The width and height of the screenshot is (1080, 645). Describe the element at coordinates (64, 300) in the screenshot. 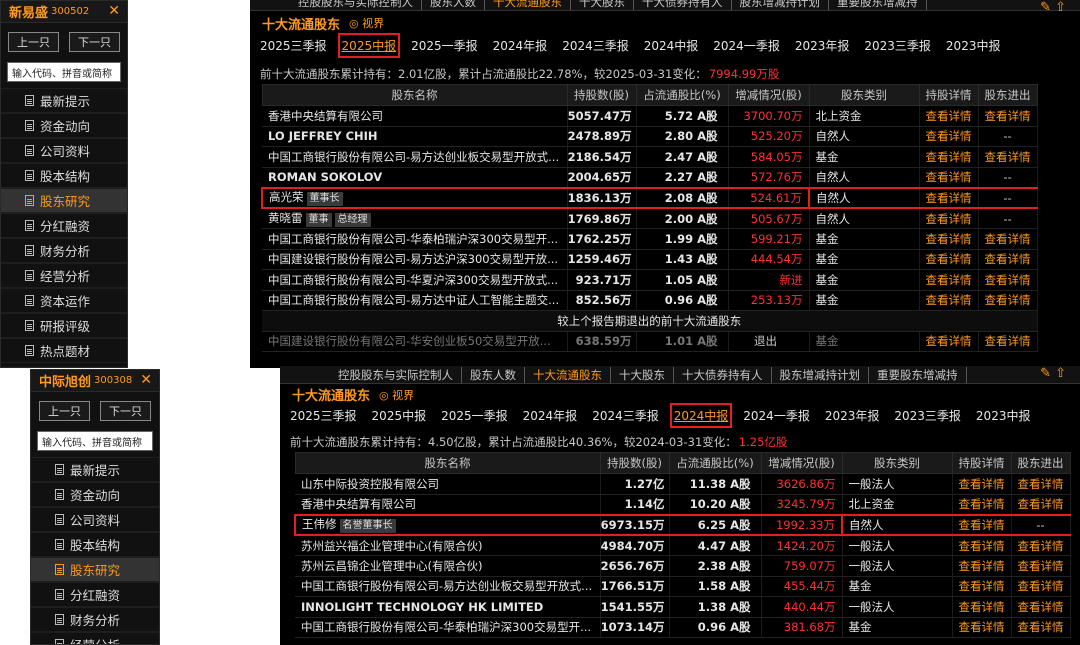

I see `sidebar-item: 资本运作` at that location.